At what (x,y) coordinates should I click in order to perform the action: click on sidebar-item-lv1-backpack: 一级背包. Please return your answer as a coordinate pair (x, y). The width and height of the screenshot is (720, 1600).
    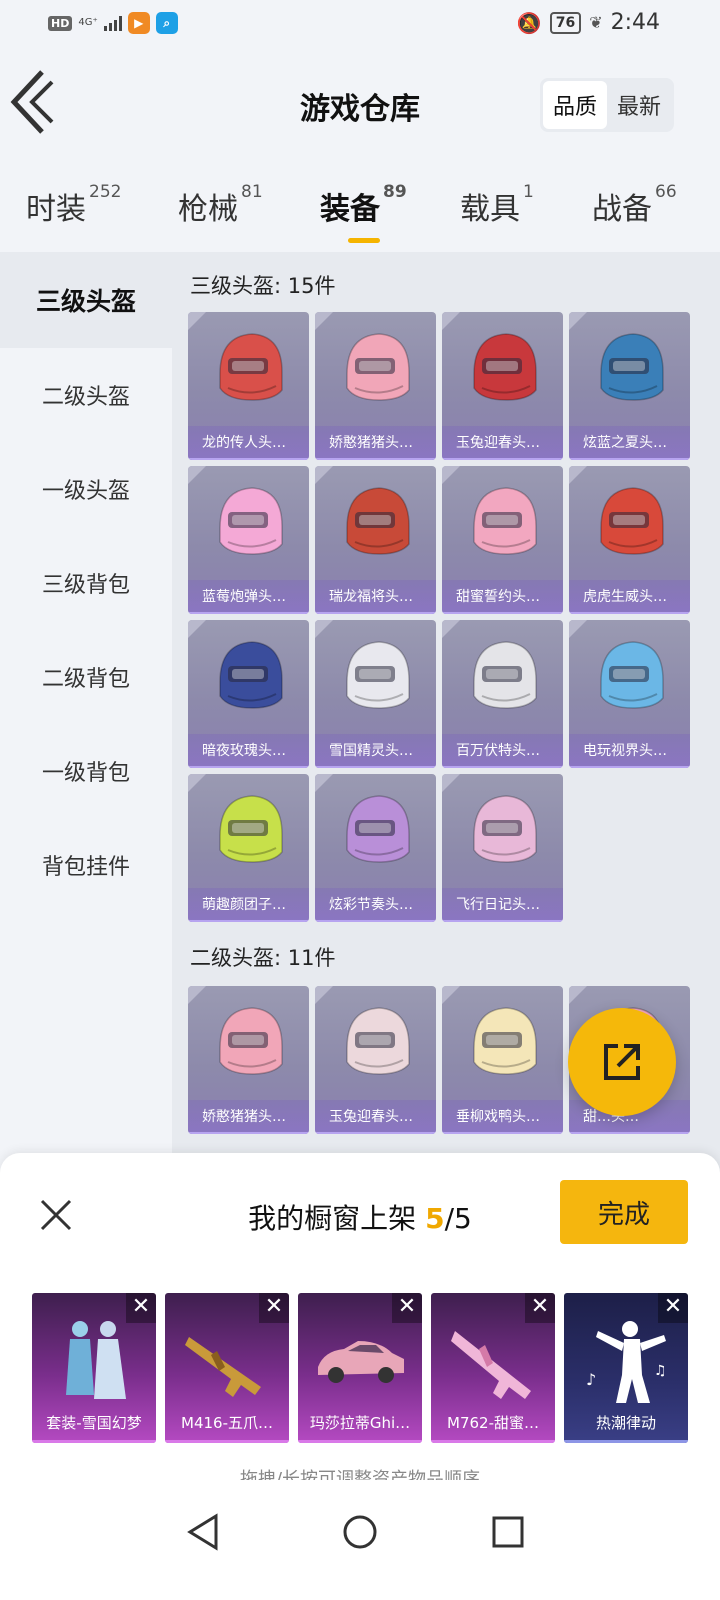
    Looking at the image, I should click on (86, 771).